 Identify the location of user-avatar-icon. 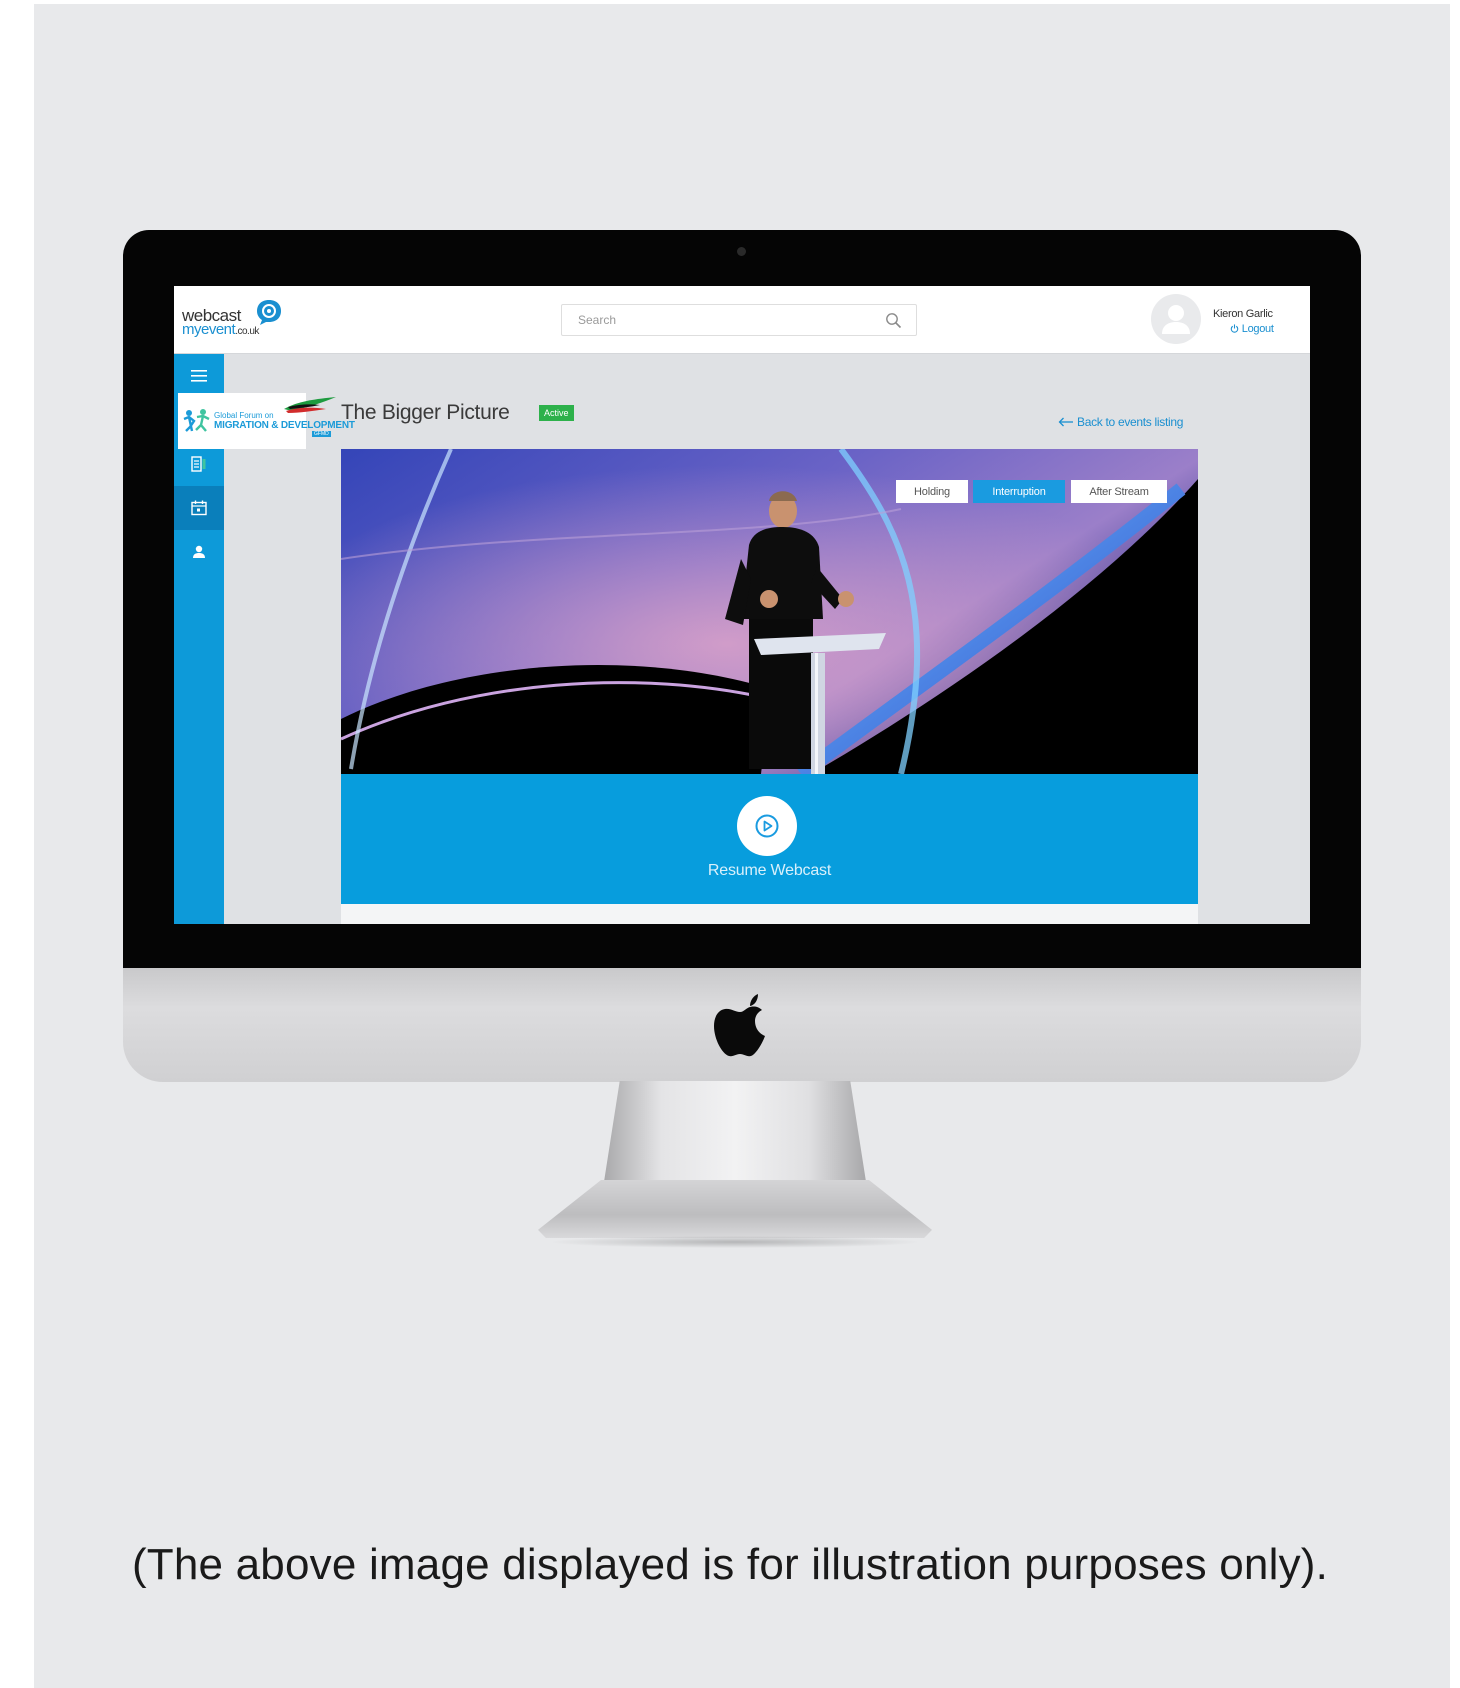
(1176, 319).